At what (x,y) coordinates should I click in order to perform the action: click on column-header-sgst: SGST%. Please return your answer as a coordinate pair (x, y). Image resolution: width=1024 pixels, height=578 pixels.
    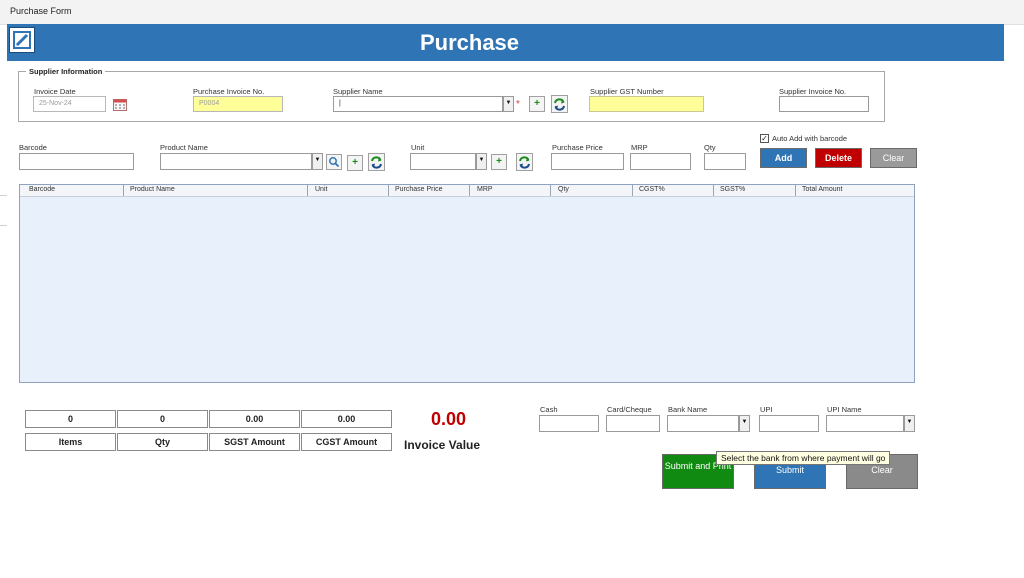
    Looking at the image, I should click on (732, 189).